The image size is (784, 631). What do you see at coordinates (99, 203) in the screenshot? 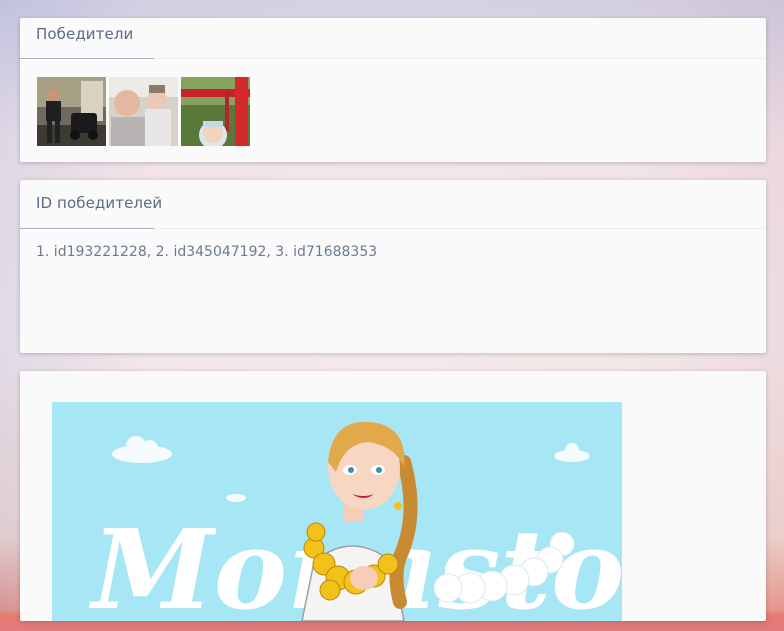
I see `winner-ids-card-title: ID победителей` at bounding box center [99, 203].